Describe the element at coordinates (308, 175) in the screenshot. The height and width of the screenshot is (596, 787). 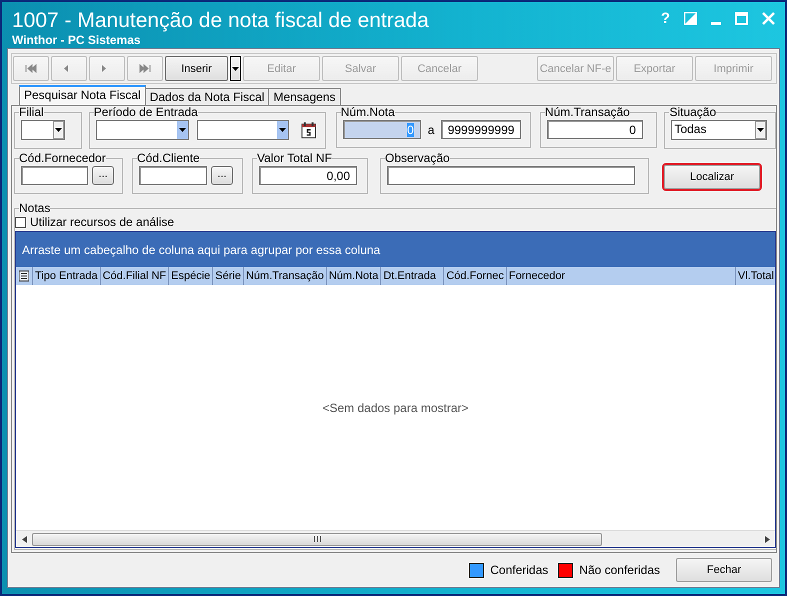
I see `input-field: 0,00` at that location.